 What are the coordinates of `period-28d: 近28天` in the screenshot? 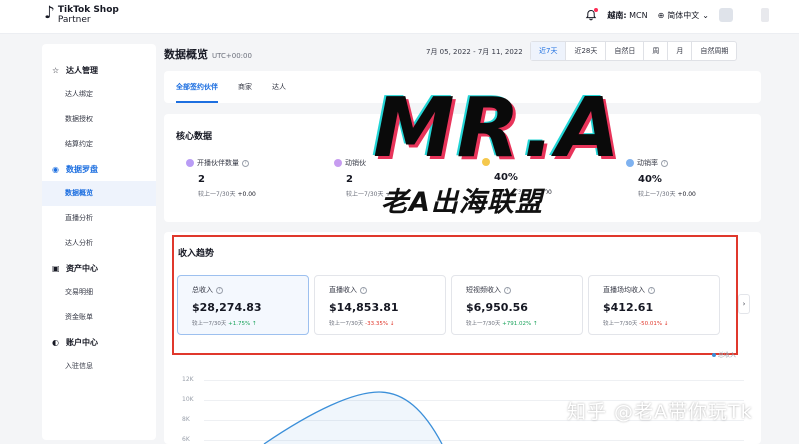 It's located at (586, 51).